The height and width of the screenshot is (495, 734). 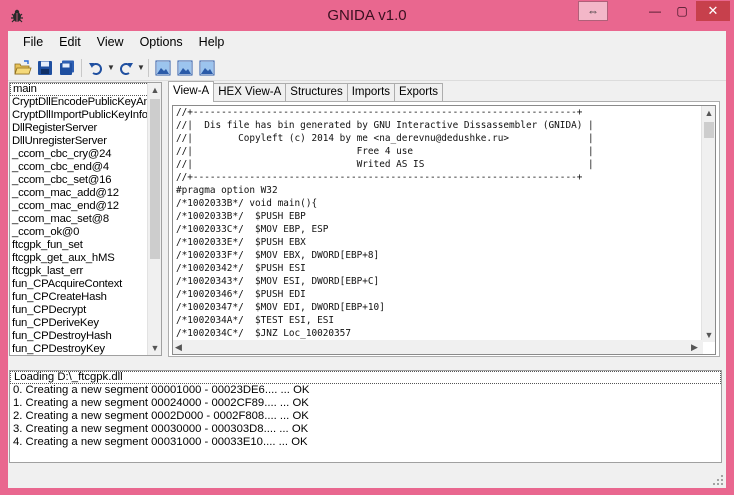 What do you see at coordinates (29, 42) in the screenshot?
I see `menu-file: File` at bounding box center [29, 42].